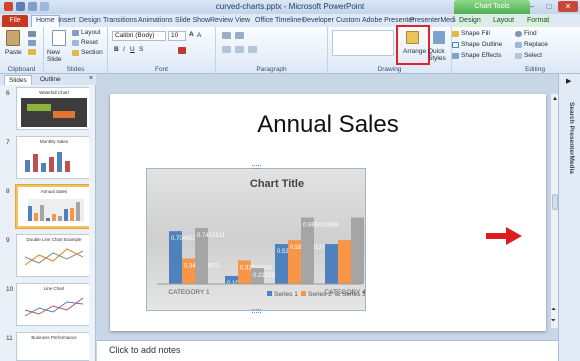  What do you see at coordinates (120, 21) in the screenshot?
I see `tab-transitions: Transitions` at bounding box center [120, 21].